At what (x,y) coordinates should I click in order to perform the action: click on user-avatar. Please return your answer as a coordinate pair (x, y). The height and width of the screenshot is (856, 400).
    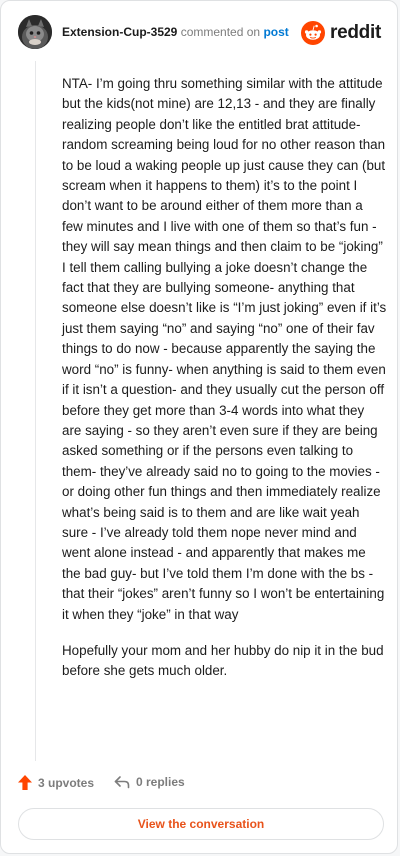
    Looking at the image, I should click on (35, 32).